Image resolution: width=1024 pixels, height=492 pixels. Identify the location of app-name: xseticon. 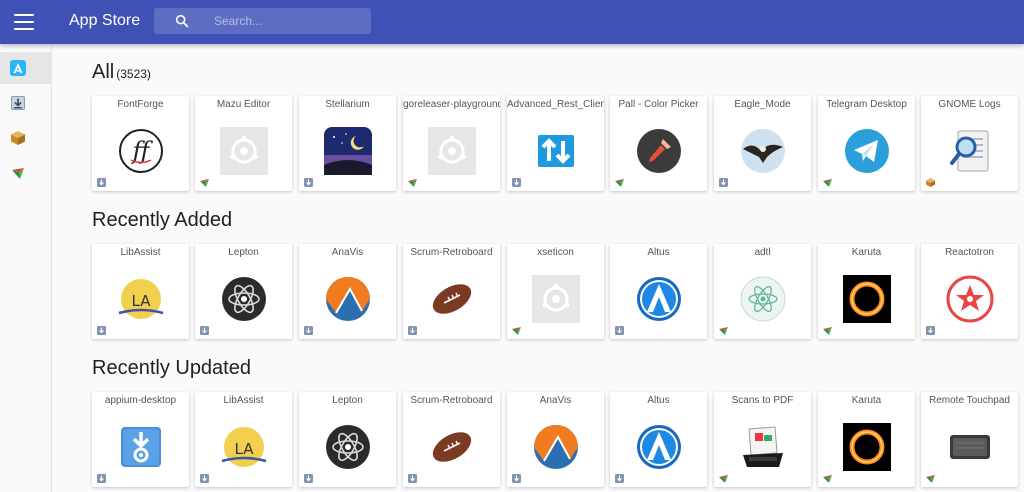
(555, 252).